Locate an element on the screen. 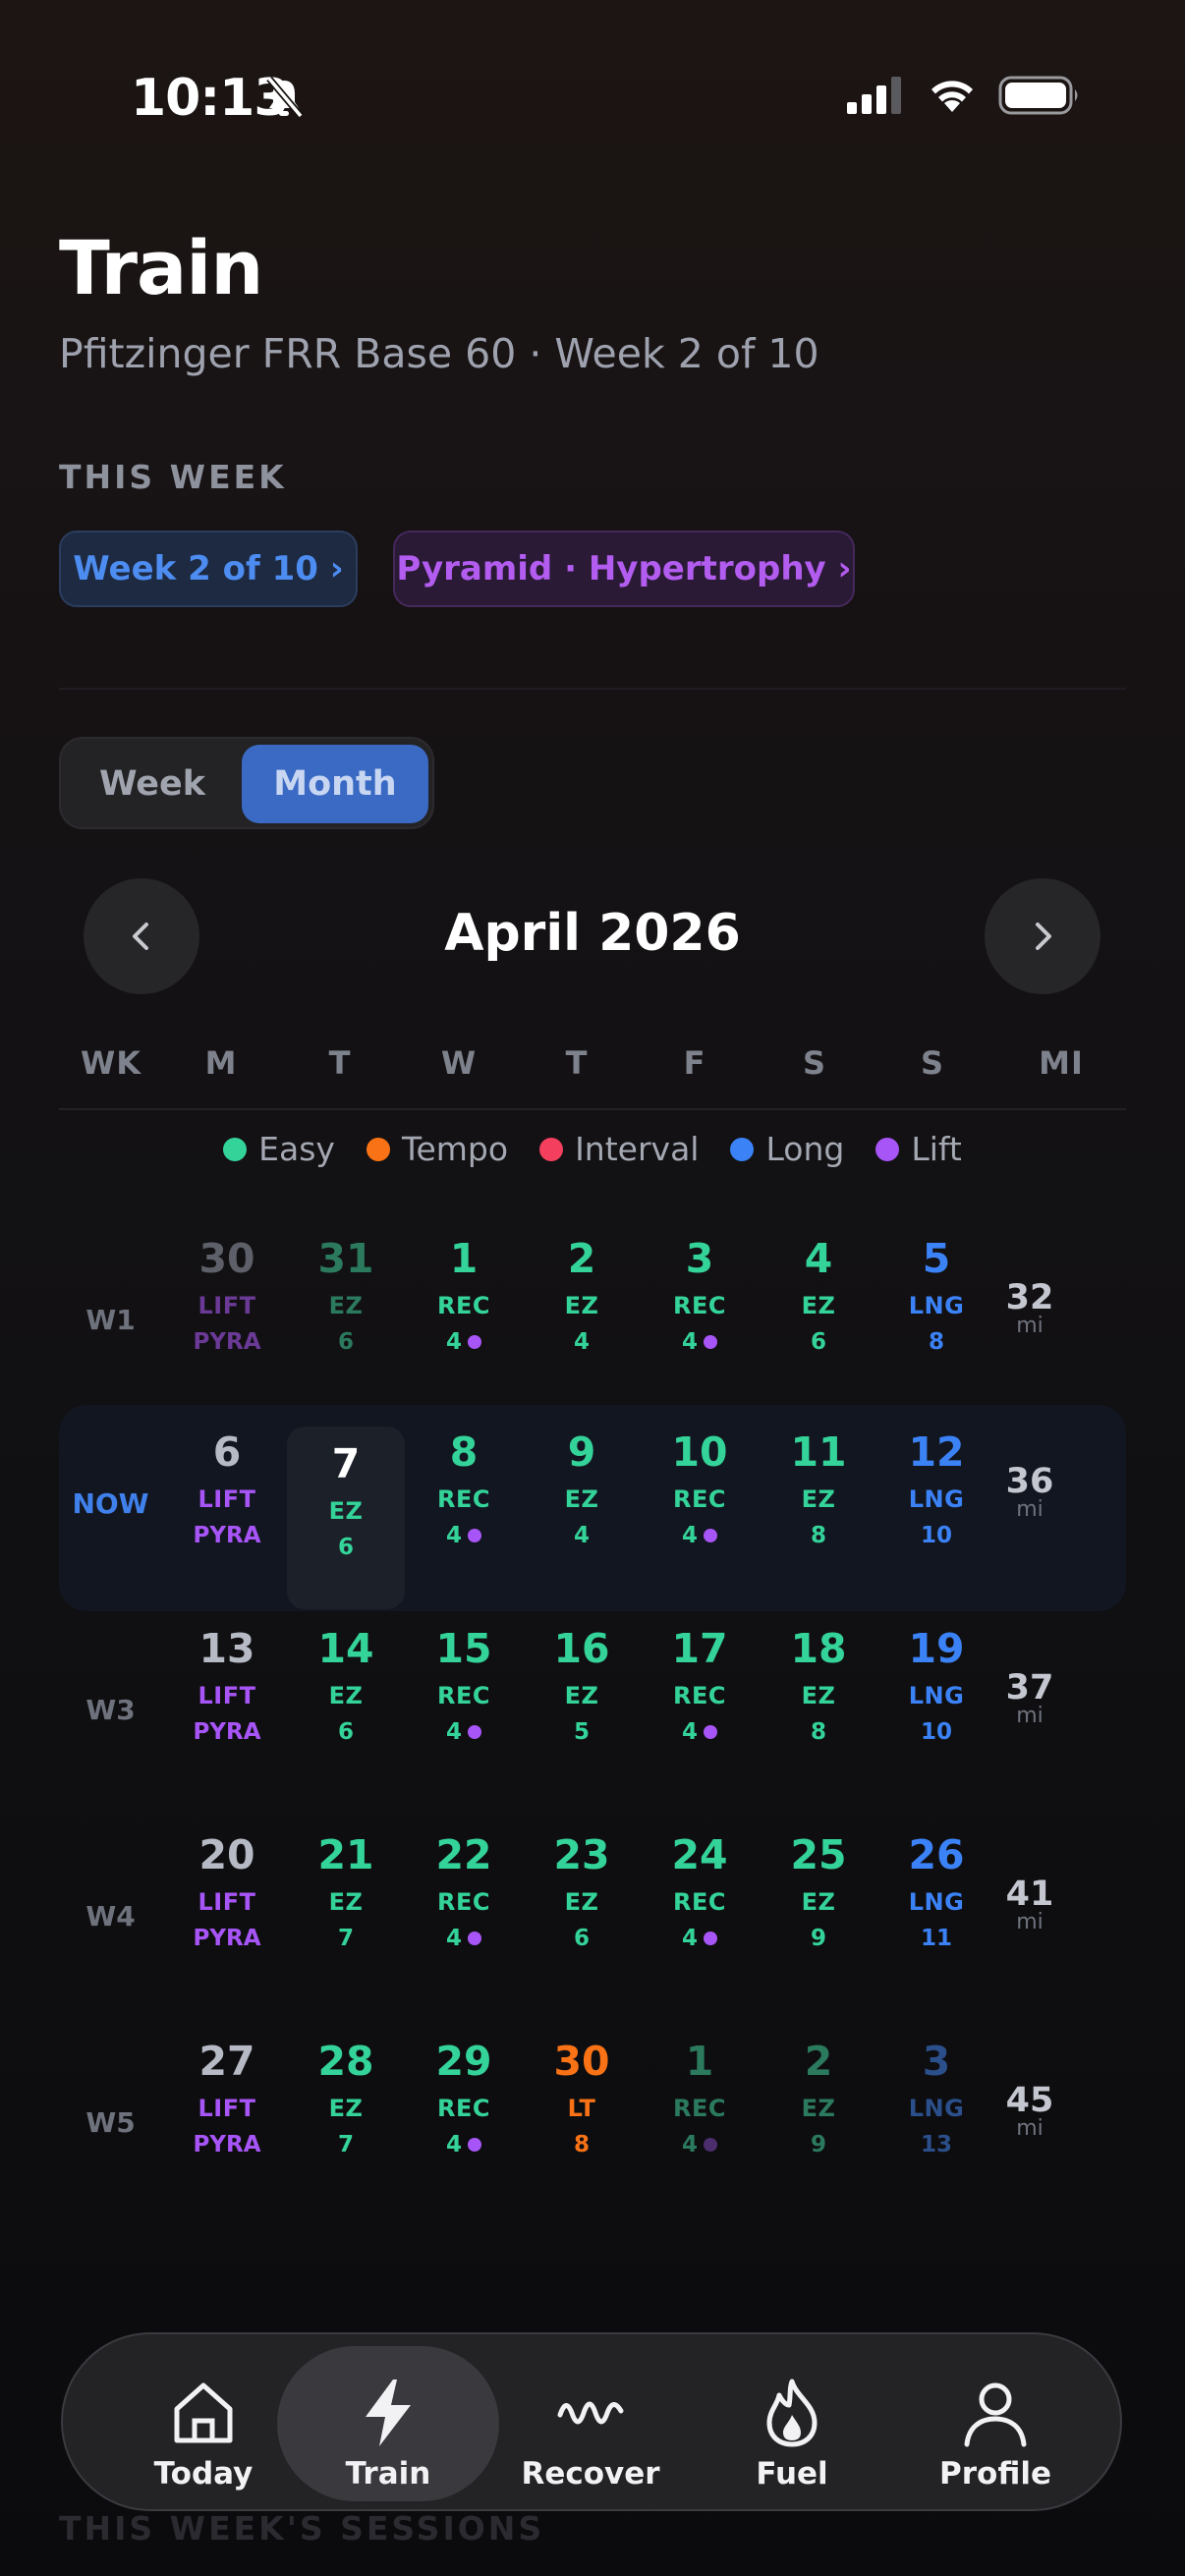 The height and width of the screenshot is (2576, 1185). calendar-day: 5 LNG 8 is located at coordinates (936, 1316).